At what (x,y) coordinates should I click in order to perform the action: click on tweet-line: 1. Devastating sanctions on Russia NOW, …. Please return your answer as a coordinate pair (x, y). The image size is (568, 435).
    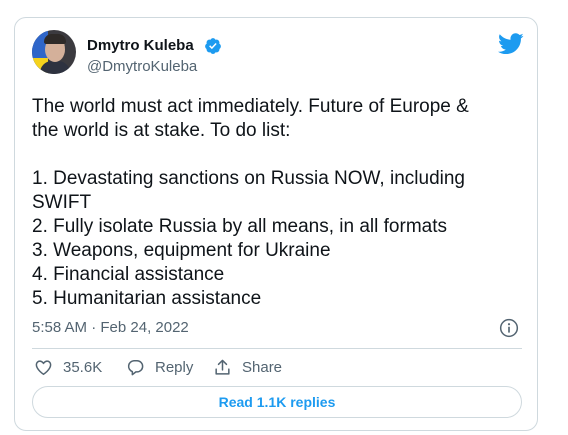
    Looking at the image, I should click on (248, 178).